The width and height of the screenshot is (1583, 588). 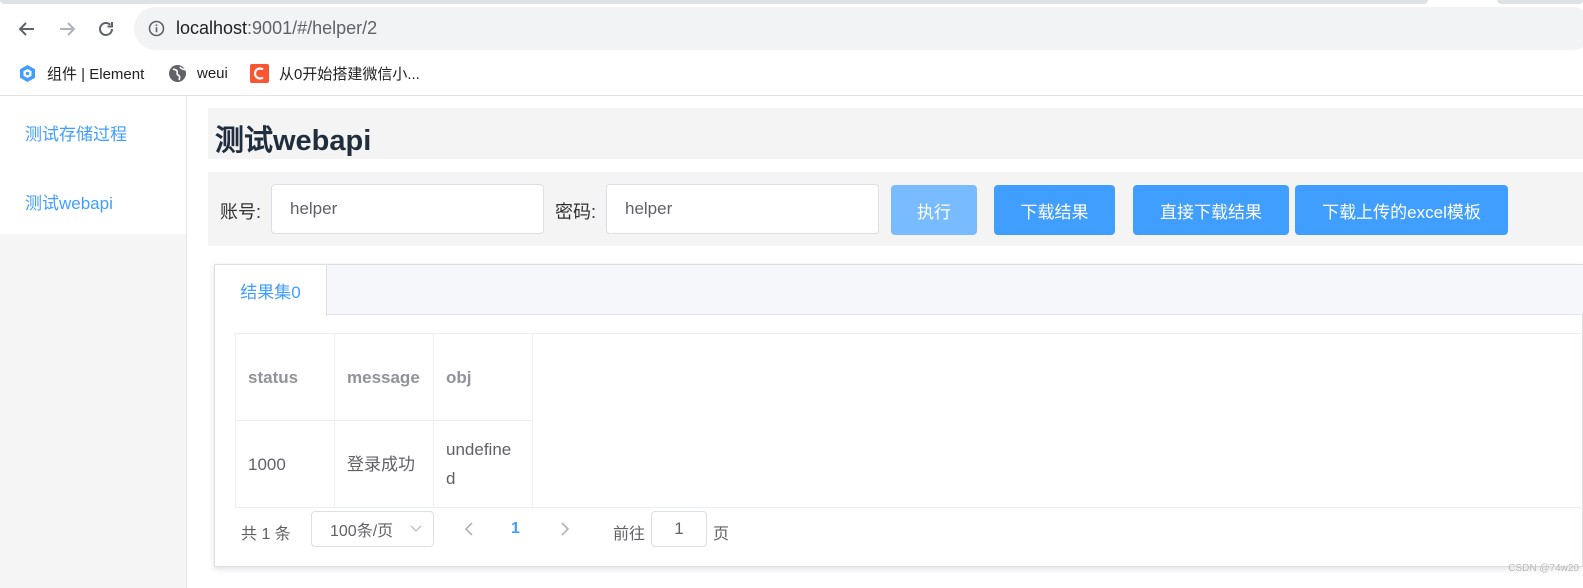 What do you see at coordinates (858, 28) in the screenshot?
I see `address-bar: localhost:9001/#/helper/2` at bounding box center [858, 28].